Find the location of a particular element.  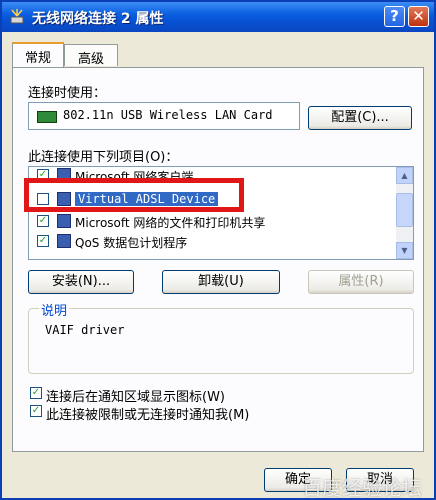

close-button: ✕ is located at coordinates (418, 16).